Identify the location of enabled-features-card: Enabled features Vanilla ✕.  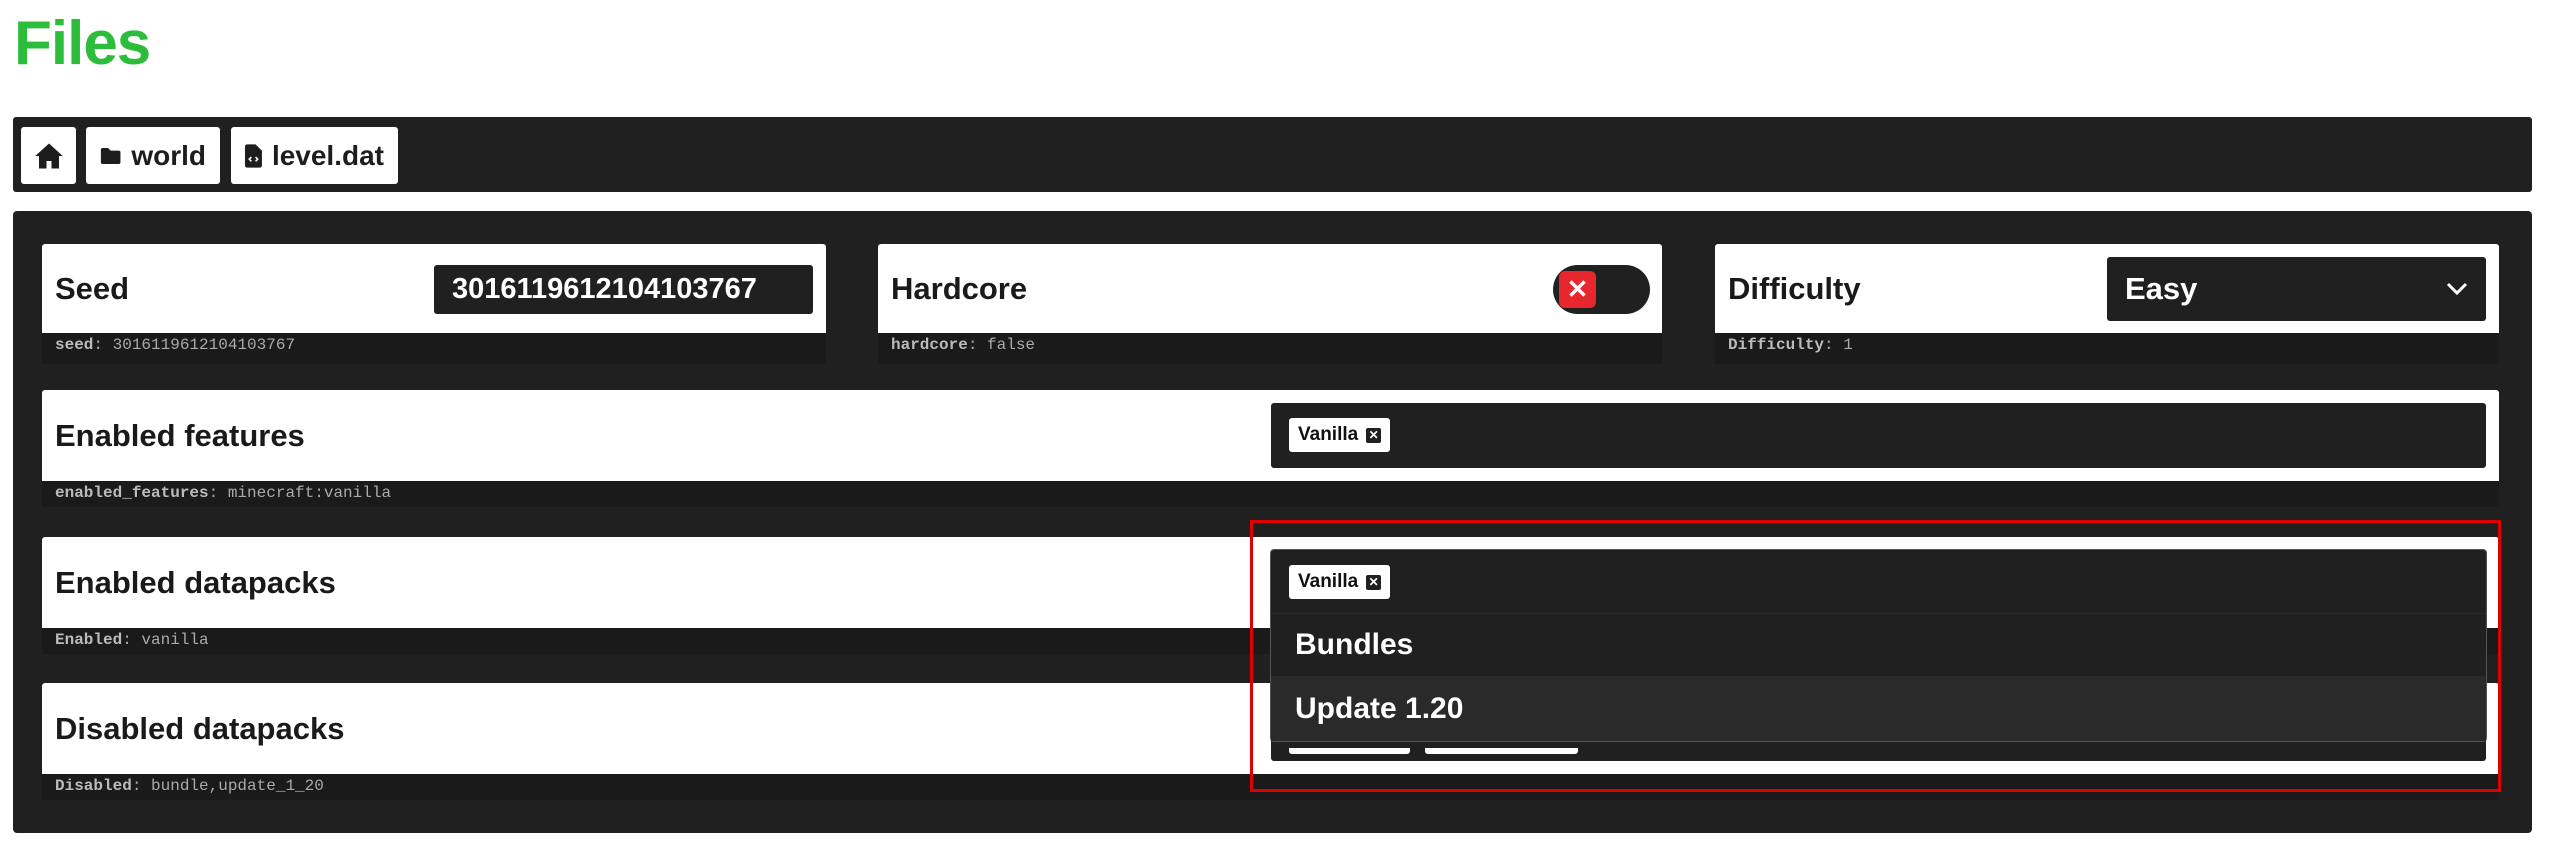
(1270, 435).